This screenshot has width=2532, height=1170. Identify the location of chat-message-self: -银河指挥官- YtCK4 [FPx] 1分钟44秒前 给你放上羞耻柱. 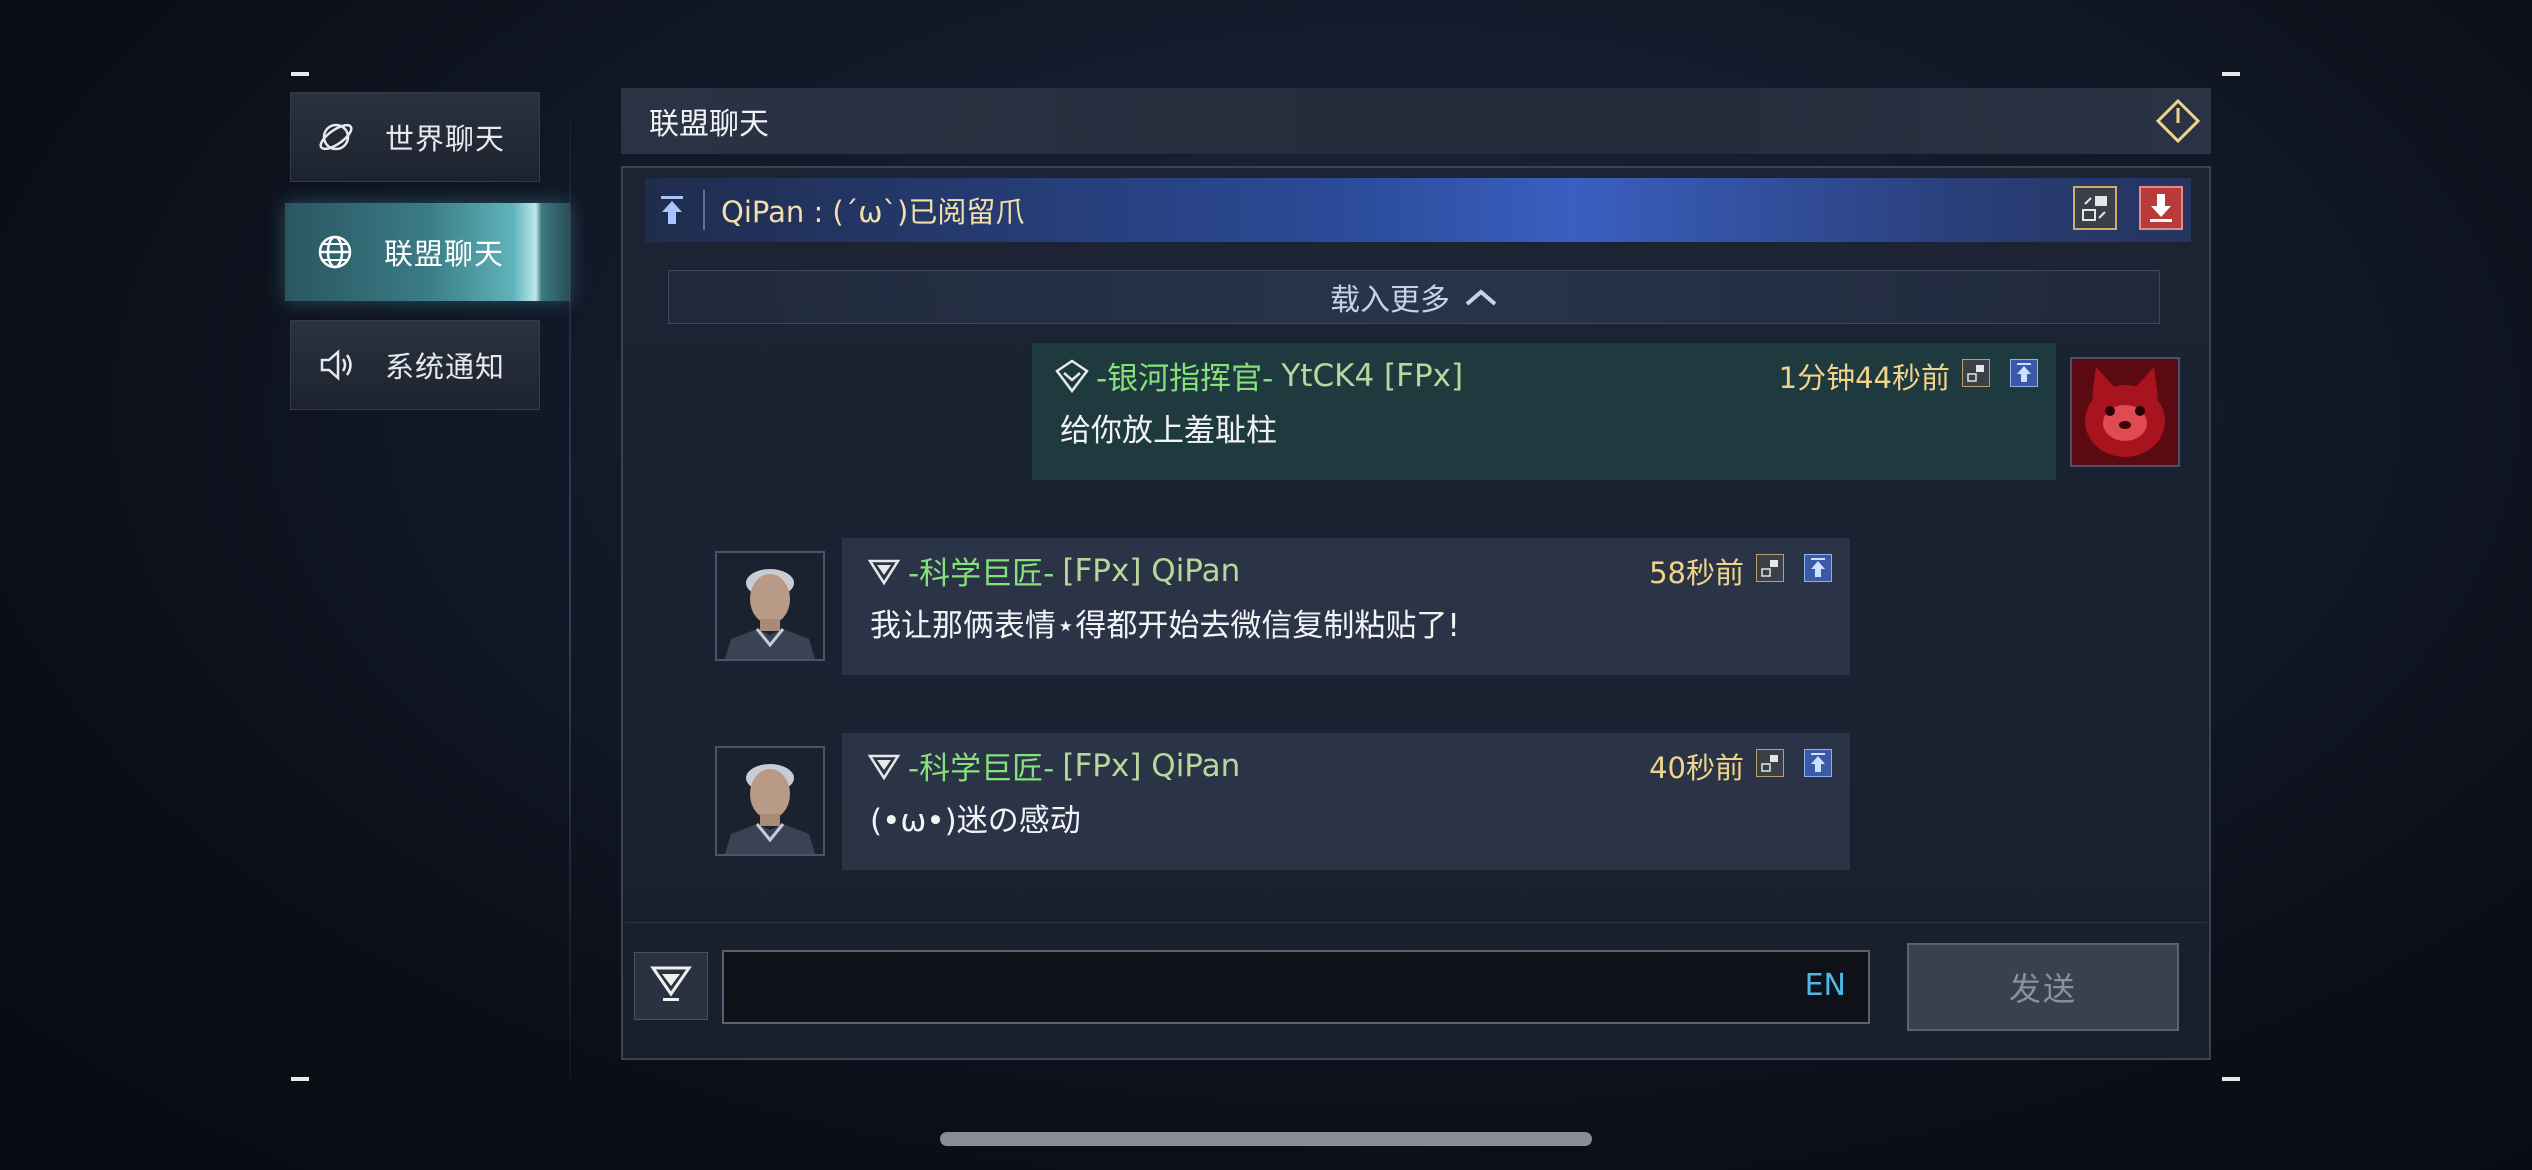
(1544, 411).